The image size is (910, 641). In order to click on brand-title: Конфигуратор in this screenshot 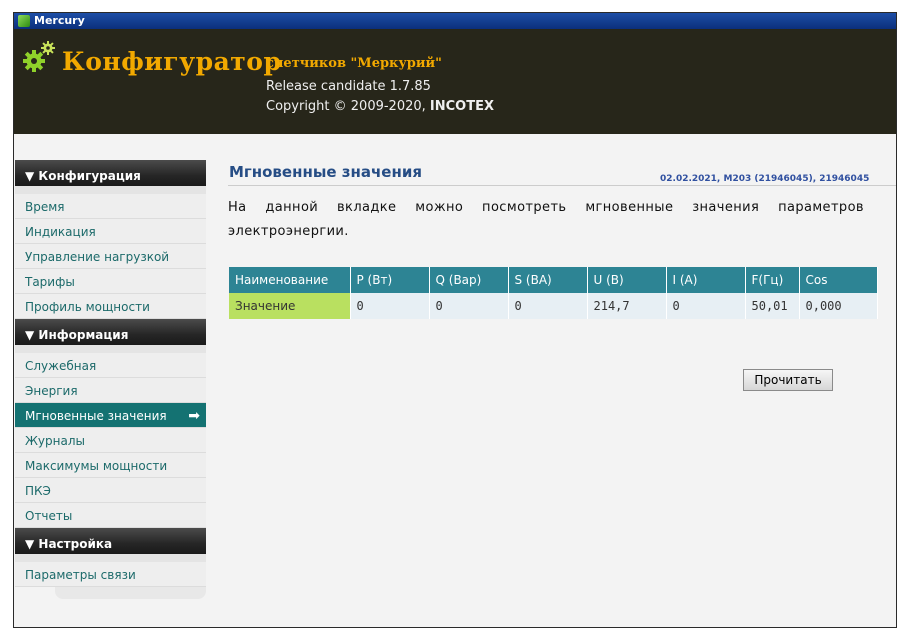, I will do `click(172, 61)`.